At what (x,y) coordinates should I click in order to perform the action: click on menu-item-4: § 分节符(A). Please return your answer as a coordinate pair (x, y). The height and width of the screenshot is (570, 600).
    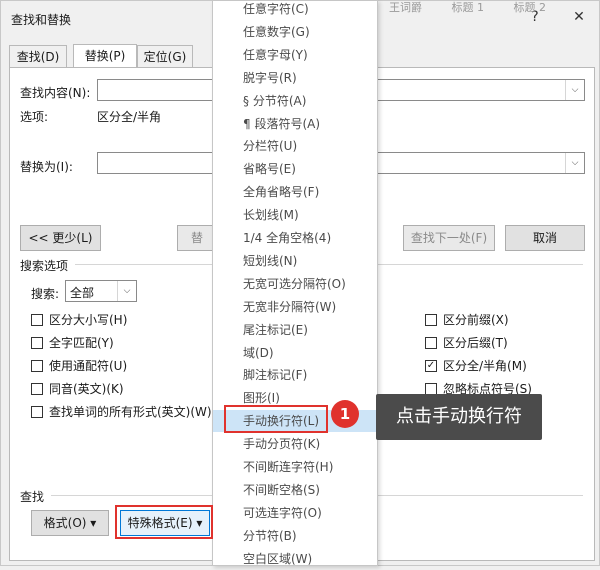
    Looking at the image, I should click on (295, 101).